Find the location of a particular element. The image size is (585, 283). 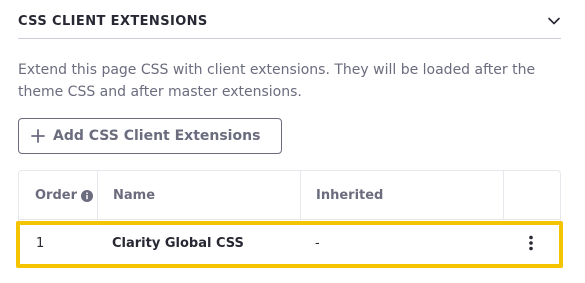

row-inherited: - is located at coordinates (317, 243).